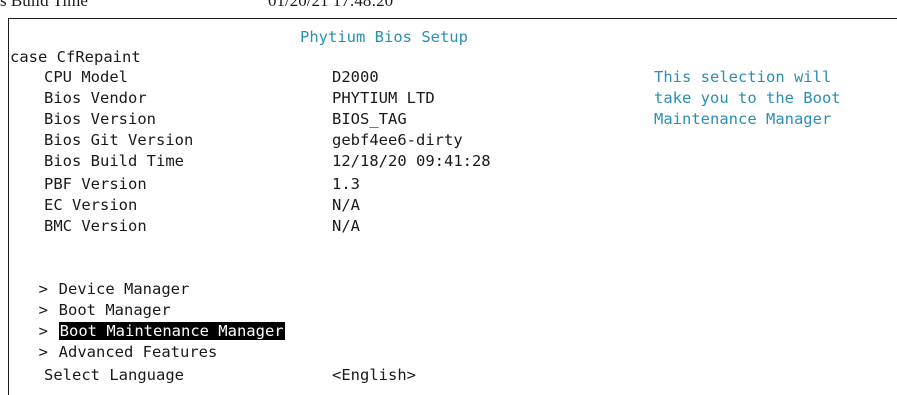 The width and height of the screenshot is (897, 395). I want to click on info-label: CPU Model, so click(86, 77).